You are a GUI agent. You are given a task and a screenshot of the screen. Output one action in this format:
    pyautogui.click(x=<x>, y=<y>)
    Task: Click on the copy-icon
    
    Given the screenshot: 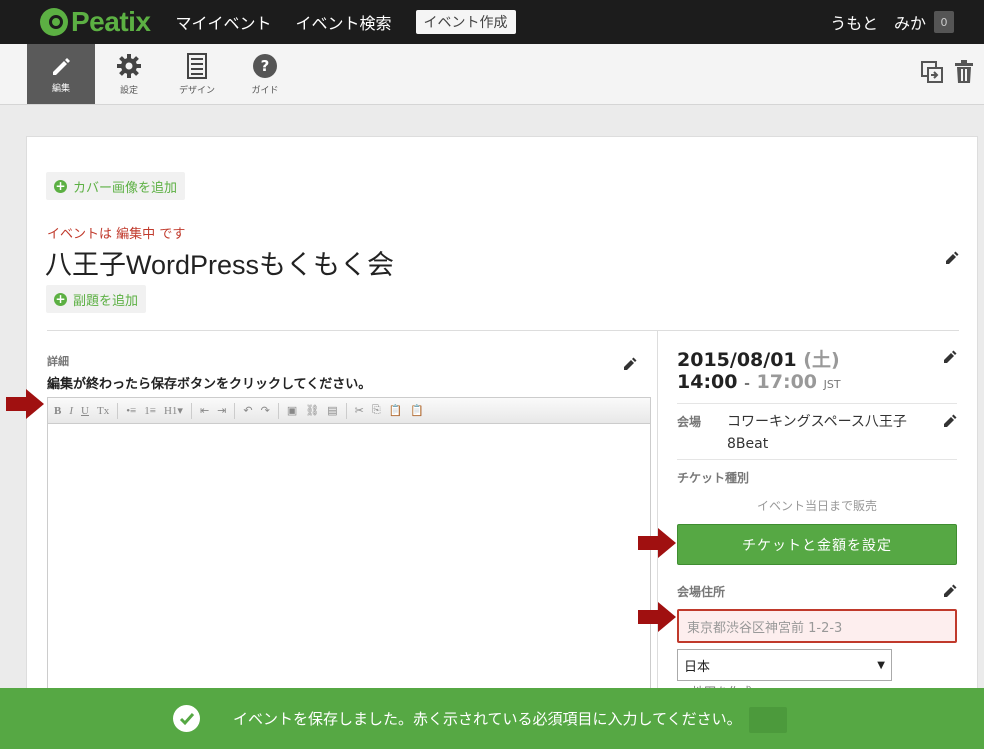 What is the action you would take?
    pyautogui.click(x=932, y=72)
    